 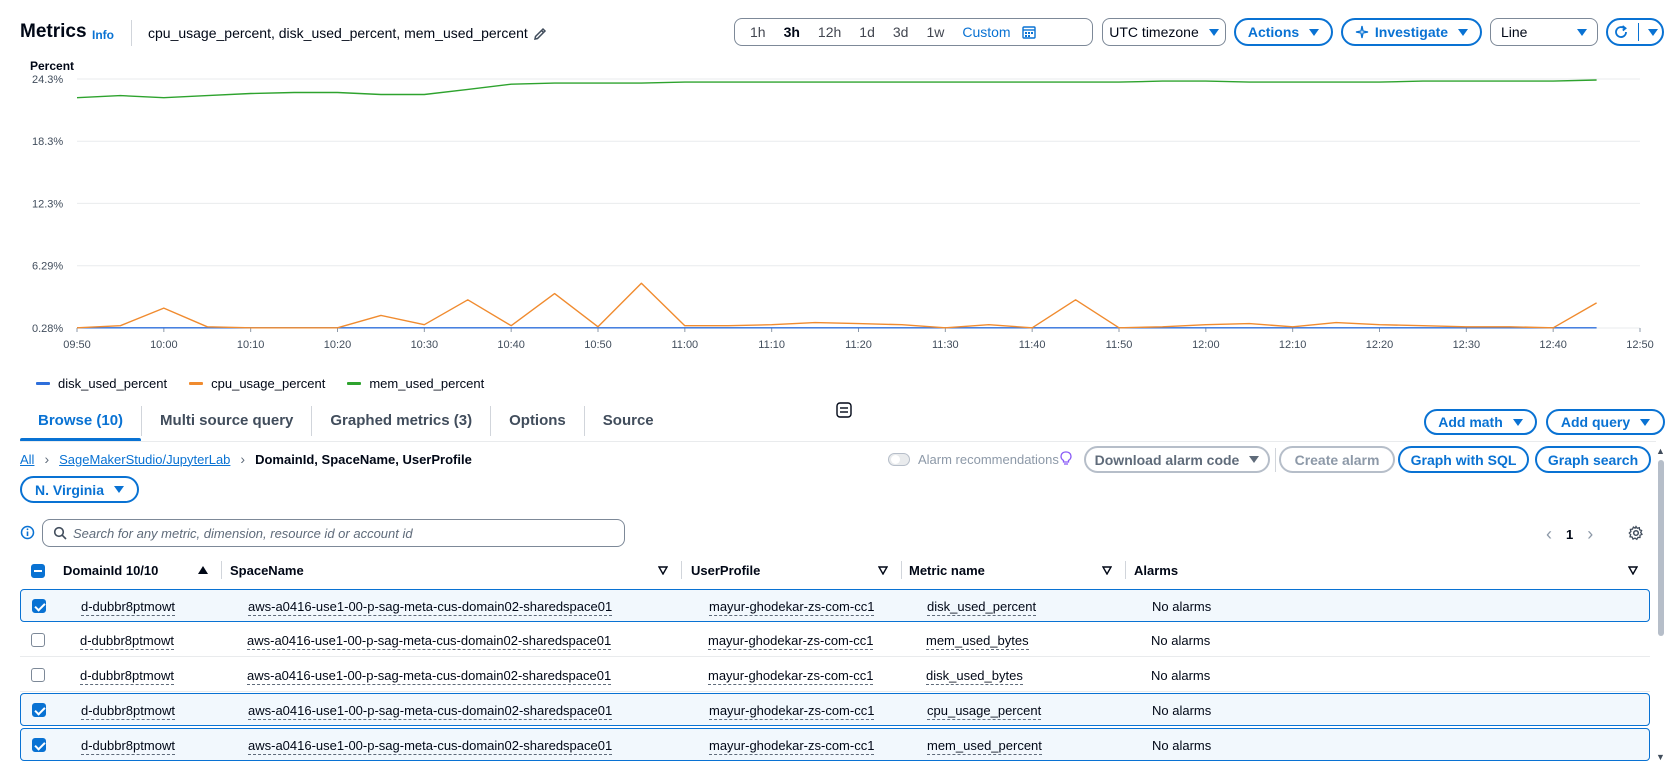 I want to click on select-all-checkbox, so click(x=38, y=571).